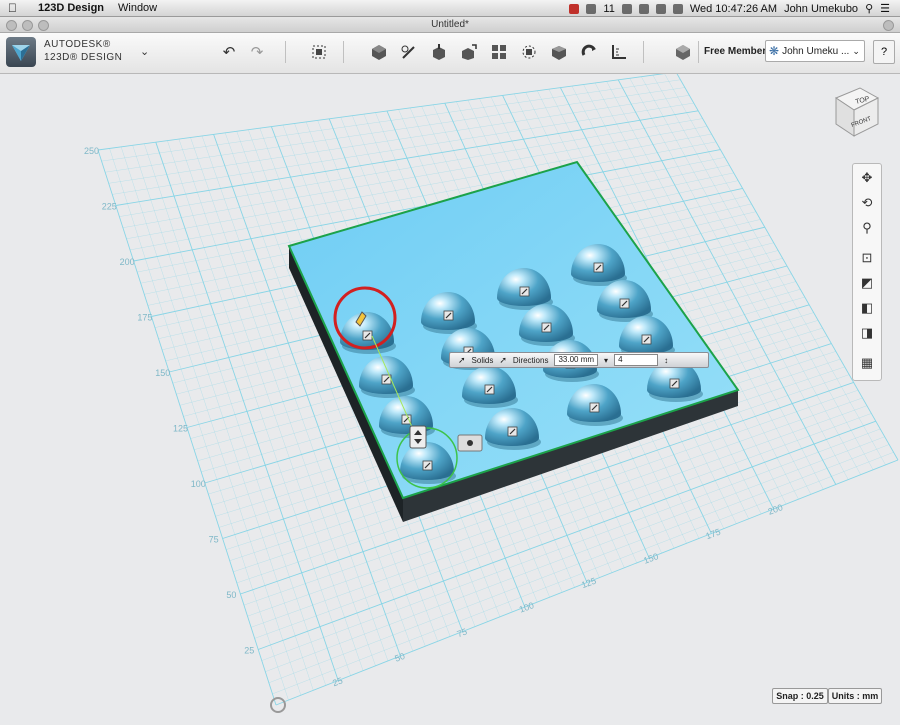 This screenshot has width=900, height=725. Describe the element at coordinates (574, 8) in the screenshot. I see `record-icon` at that location.